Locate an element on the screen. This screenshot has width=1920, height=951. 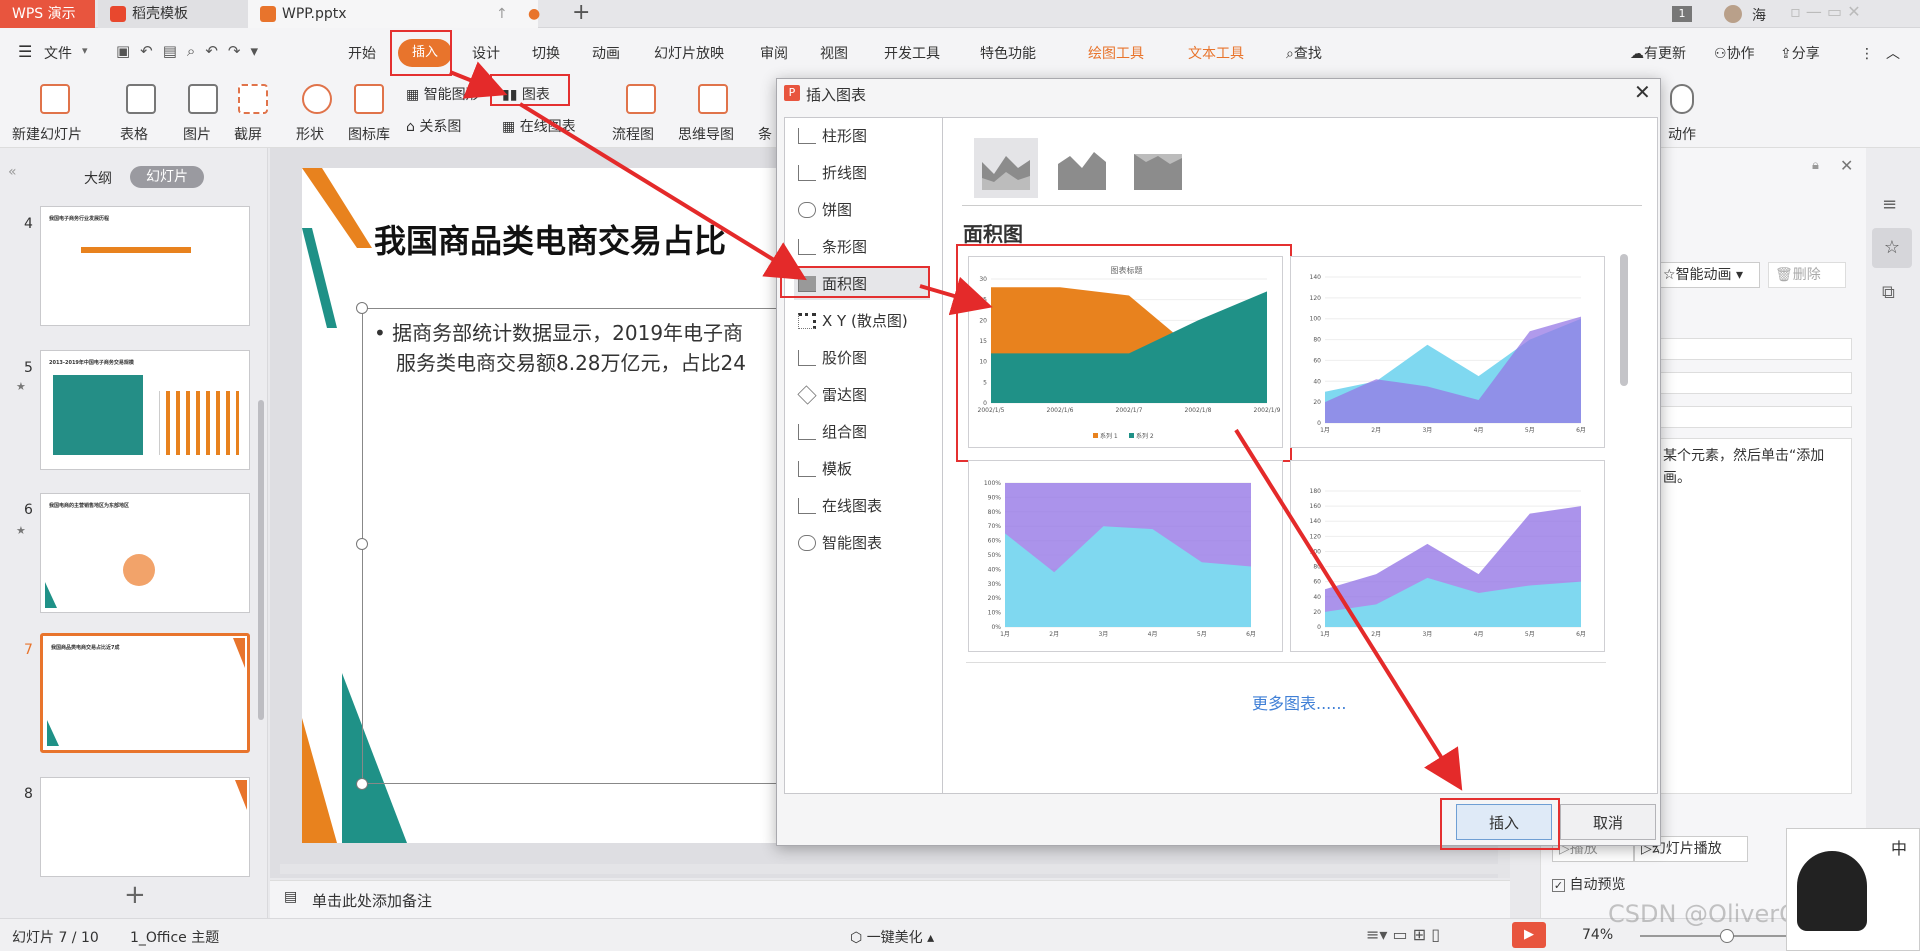
horizontal-scrollbar is located at coordinates (890, 869).